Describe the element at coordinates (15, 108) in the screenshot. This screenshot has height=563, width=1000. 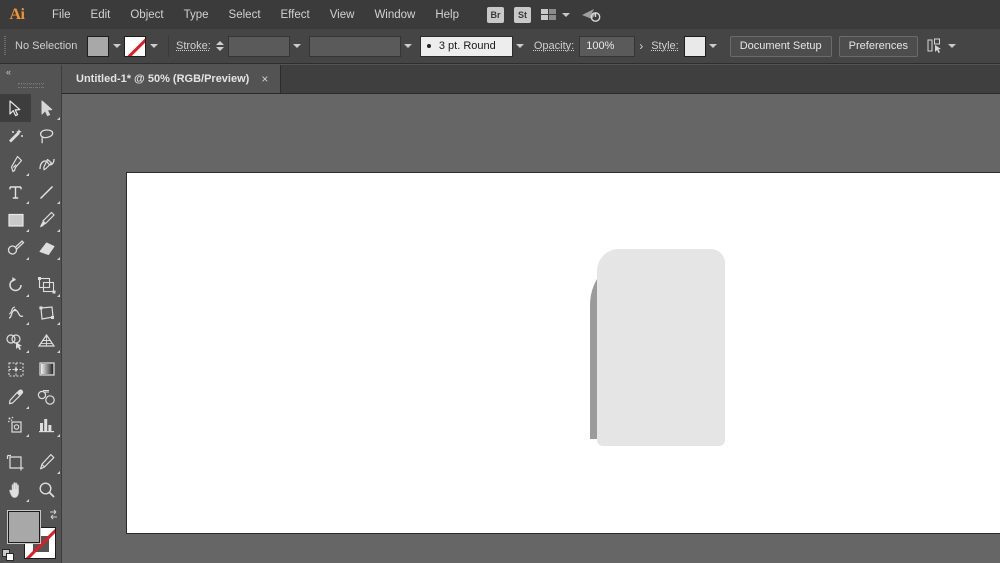
I see `selection-tool` at that location.